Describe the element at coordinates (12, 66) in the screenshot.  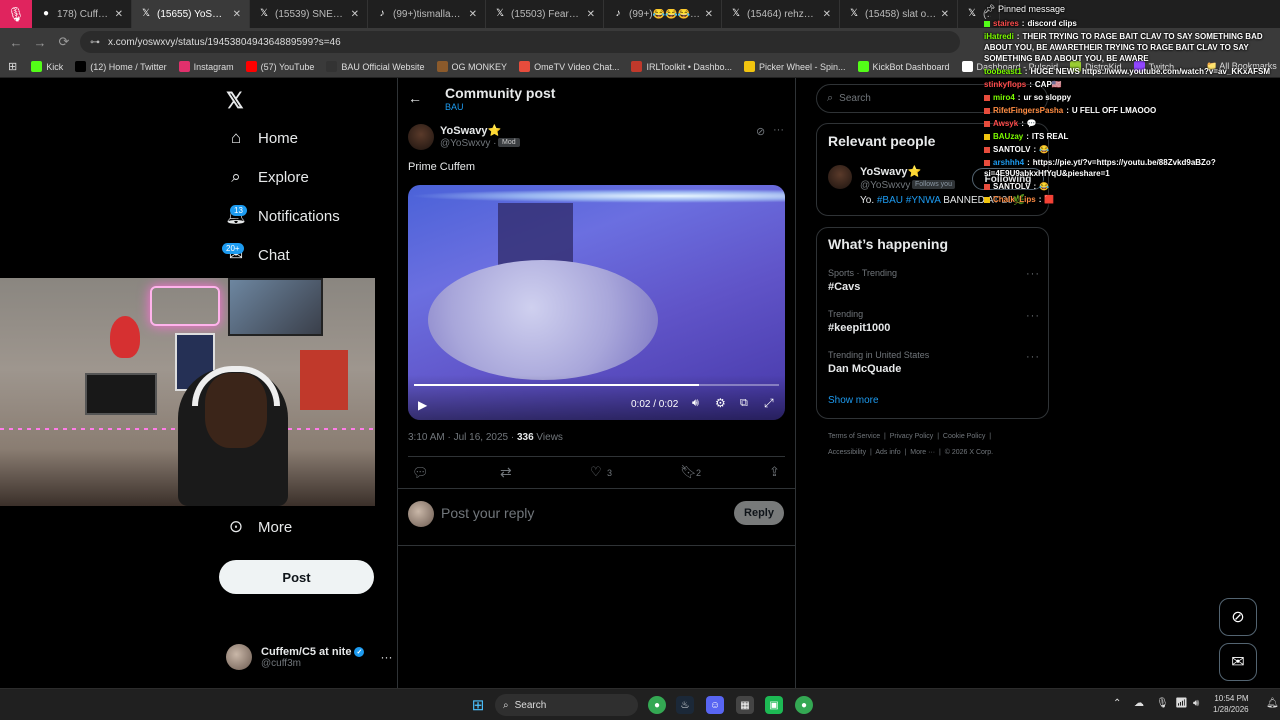
I see `apps-grid-icon: ⊞` at that location.